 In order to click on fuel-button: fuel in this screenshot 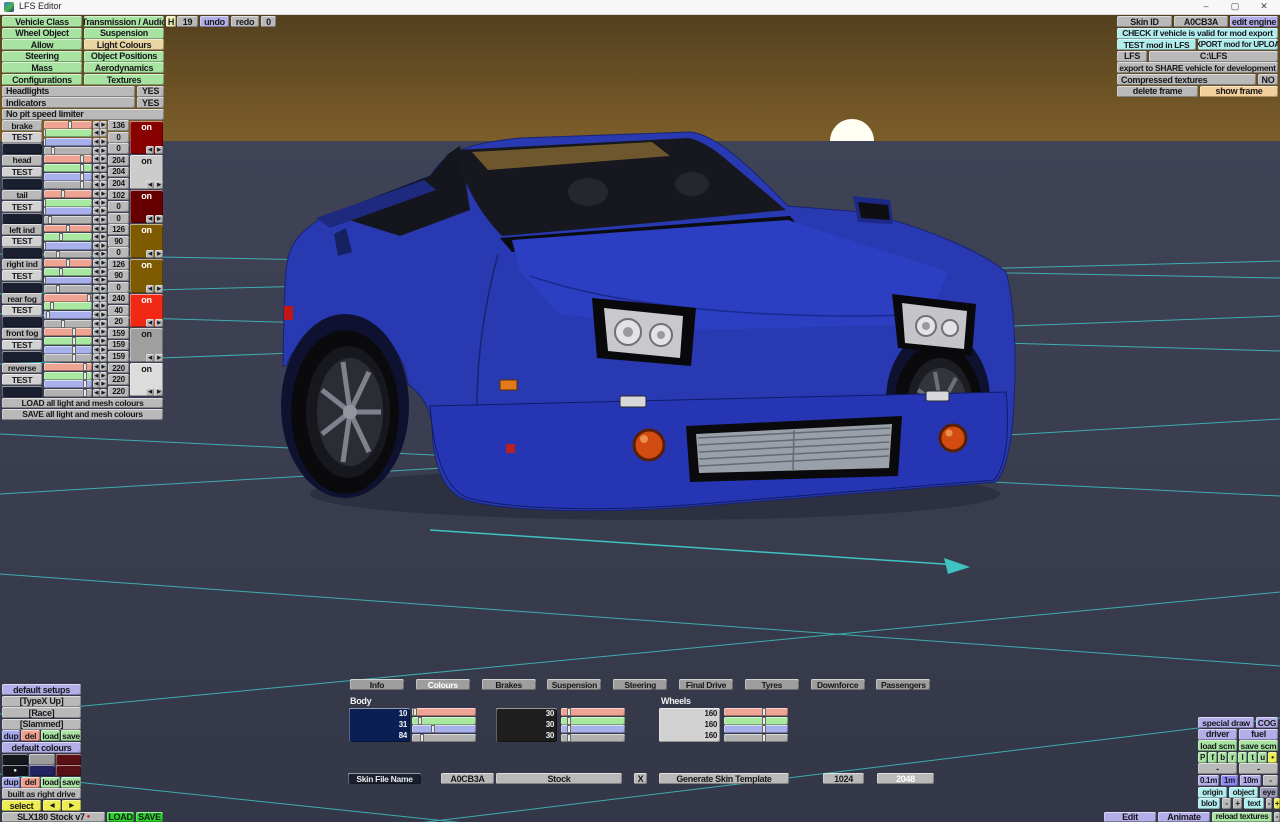, I will do `click(1258, 734)`.